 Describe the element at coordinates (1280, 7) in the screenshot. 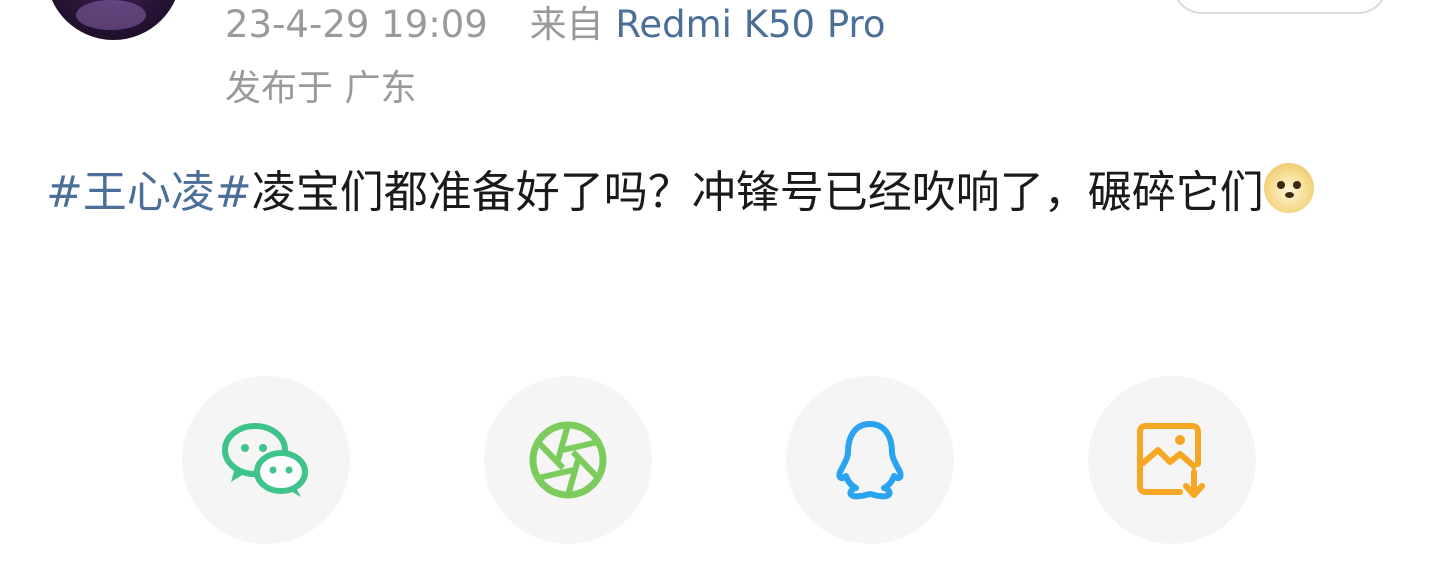

I see `read-button: 阅读` at that location.